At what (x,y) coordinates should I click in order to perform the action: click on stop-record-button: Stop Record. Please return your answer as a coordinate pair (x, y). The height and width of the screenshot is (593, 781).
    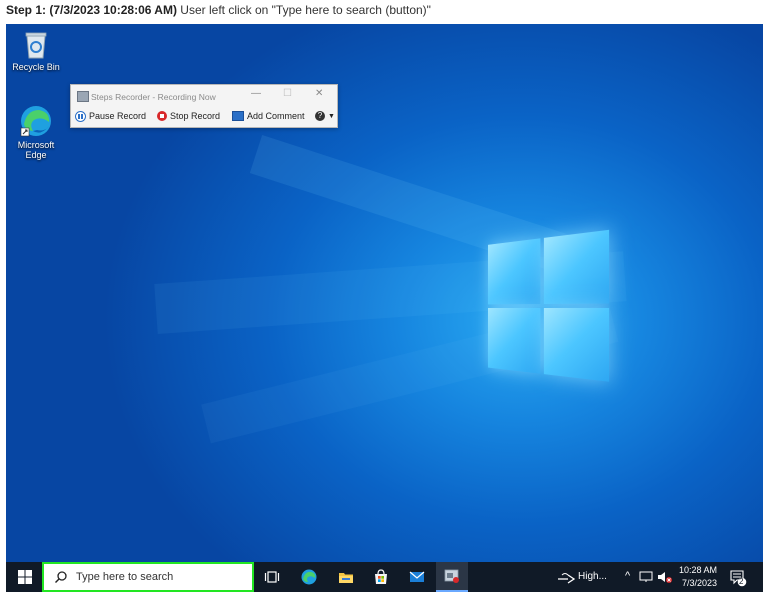
    Looking at the image, I should click on (188, 116).